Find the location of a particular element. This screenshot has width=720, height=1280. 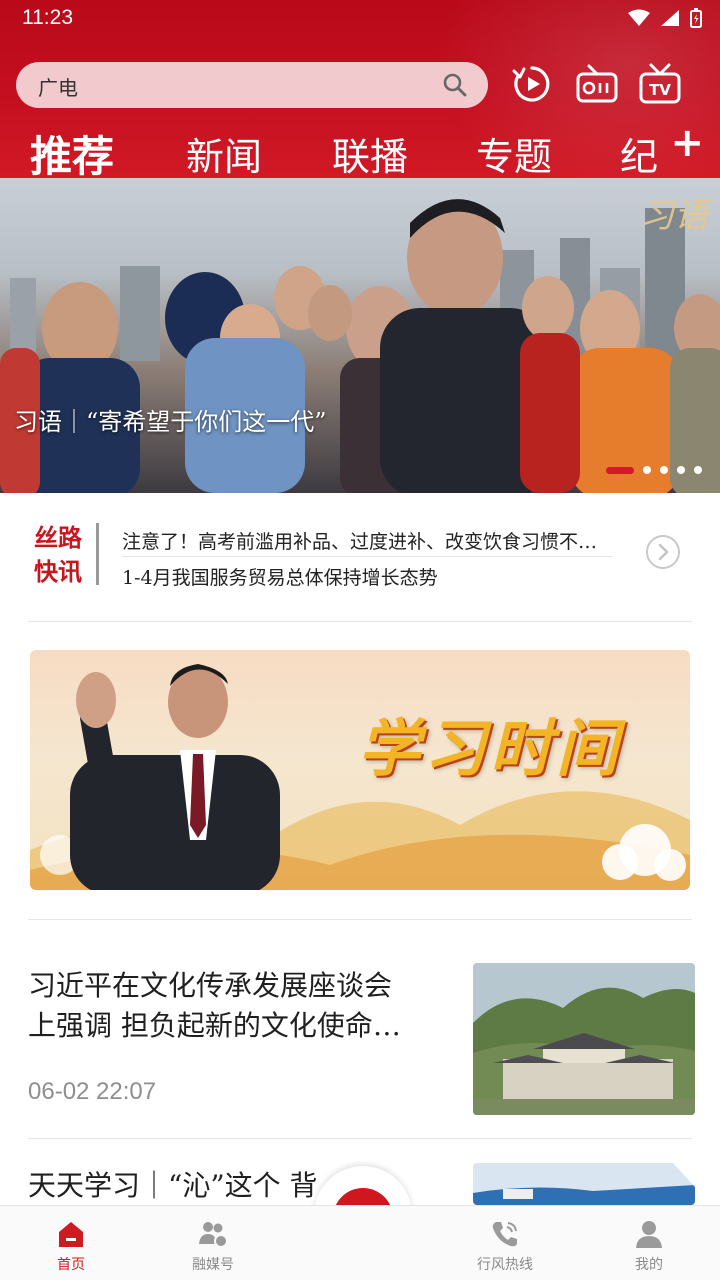

tv-button: TV is located at coordinates (660, 84).